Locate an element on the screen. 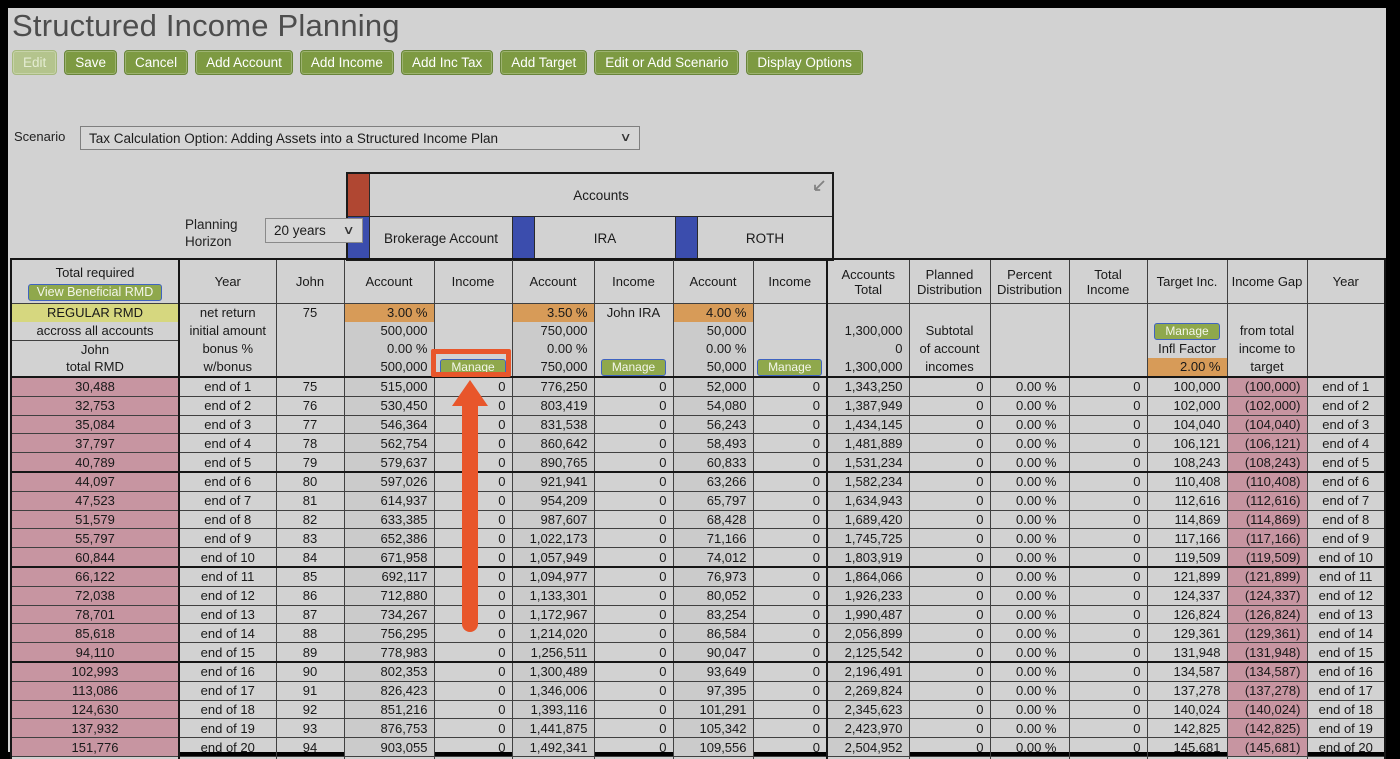  cell: 81 is located at coordinates (310, 500).